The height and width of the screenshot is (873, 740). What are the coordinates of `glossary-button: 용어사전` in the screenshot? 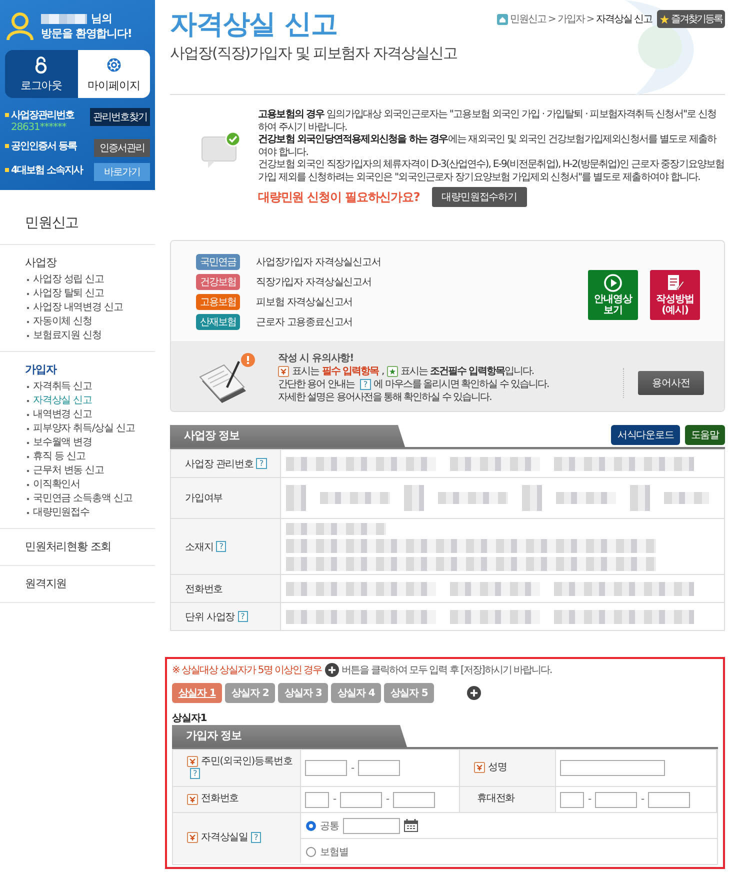 It's located at (671, 383).